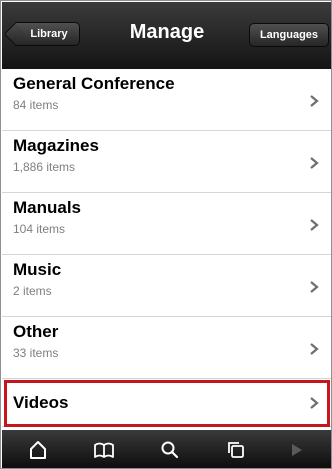 The height and width of the screenshot is (469, 332). What do you see at coordinates (166, 286) in the screenshot?
I see `list-item-music: Music 2 items` at bounding box center [166, 286].